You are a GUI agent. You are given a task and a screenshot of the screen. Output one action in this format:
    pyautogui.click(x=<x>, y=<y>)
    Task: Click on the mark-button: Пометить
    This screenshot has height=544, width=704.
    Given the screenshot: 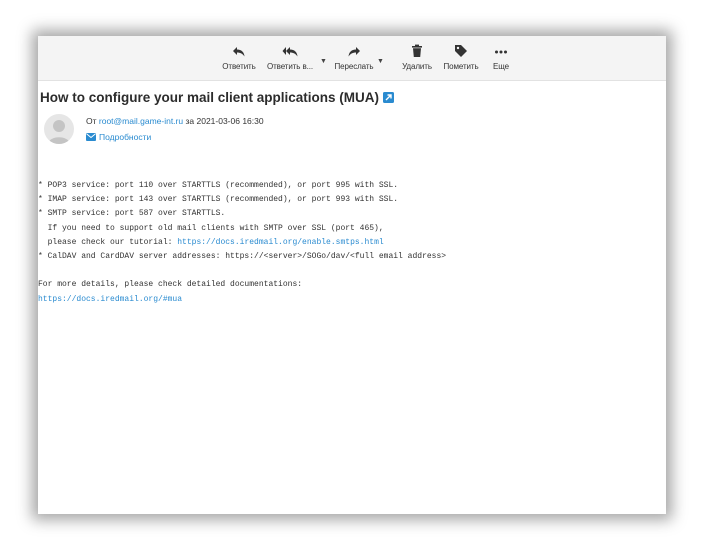 What is the action you would take?
    pyautogui.click(x=461, y=61)
    